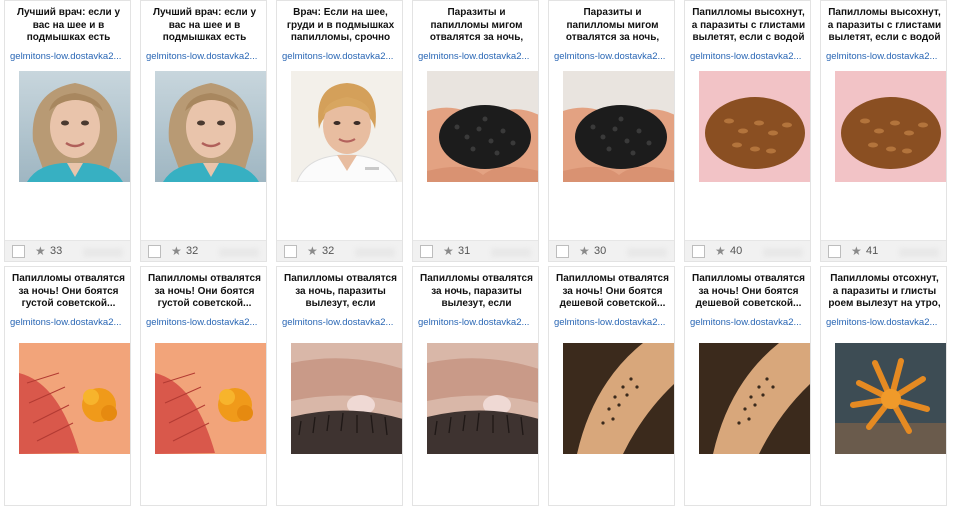  What do you see at coordinates (600, 251) in the screenshot?
I see `rating-count: 30` at bounding box center [600, 251].